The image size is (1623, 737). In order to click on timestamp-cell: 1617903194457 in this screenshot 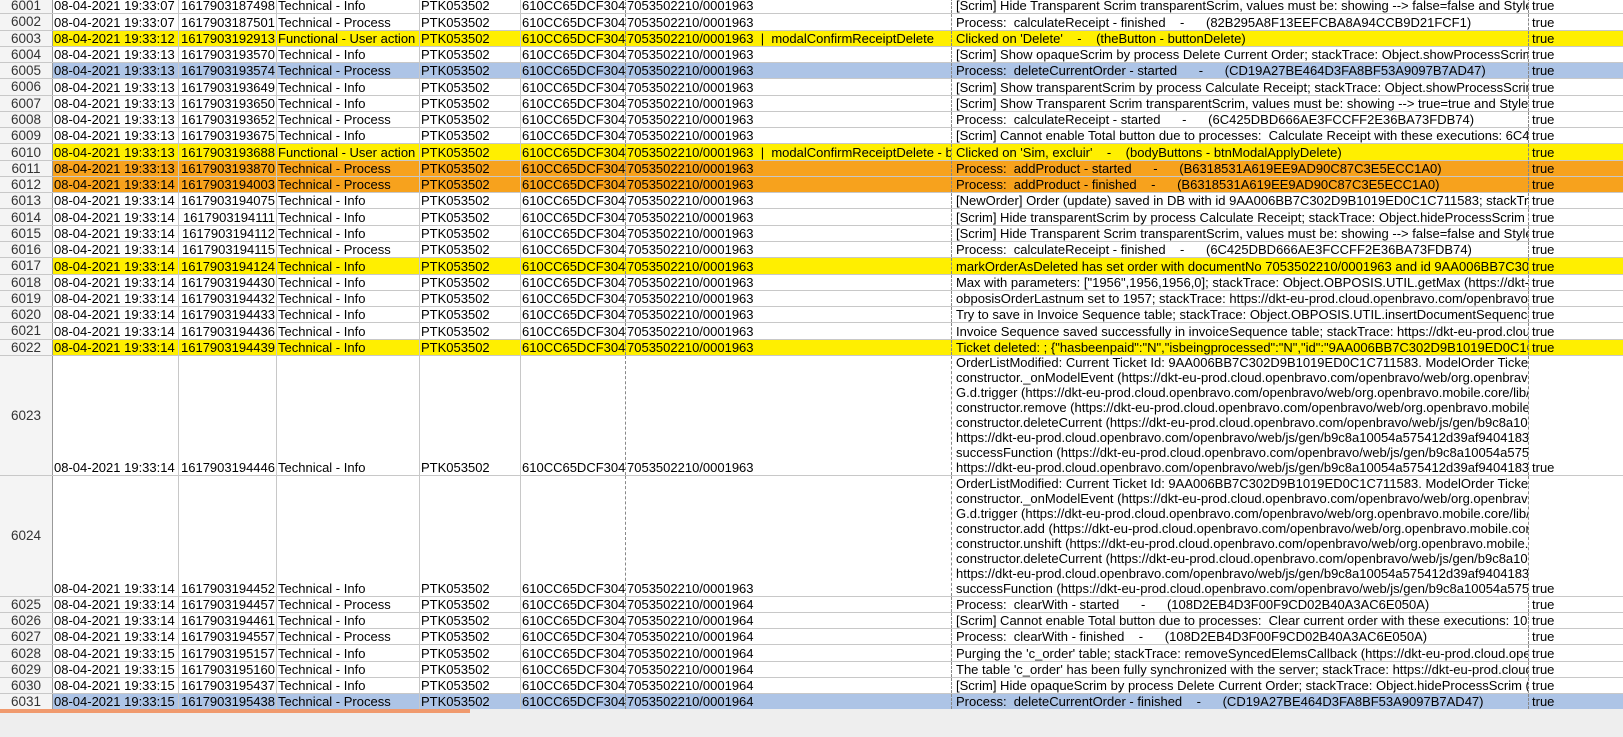, I will do `click(228, 604)`.